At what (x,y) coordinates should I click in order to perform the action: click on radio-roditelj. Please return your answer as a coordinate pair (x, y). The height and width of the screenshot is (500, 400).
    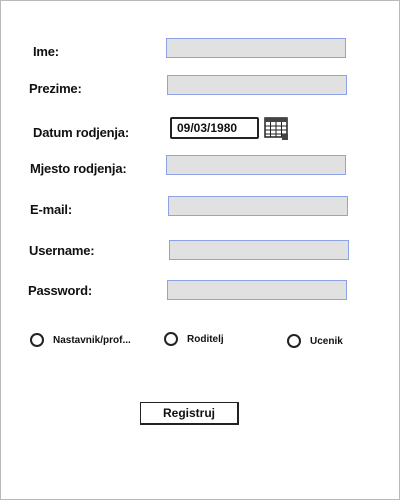
    Looking at the image, I should click on (171, 339).